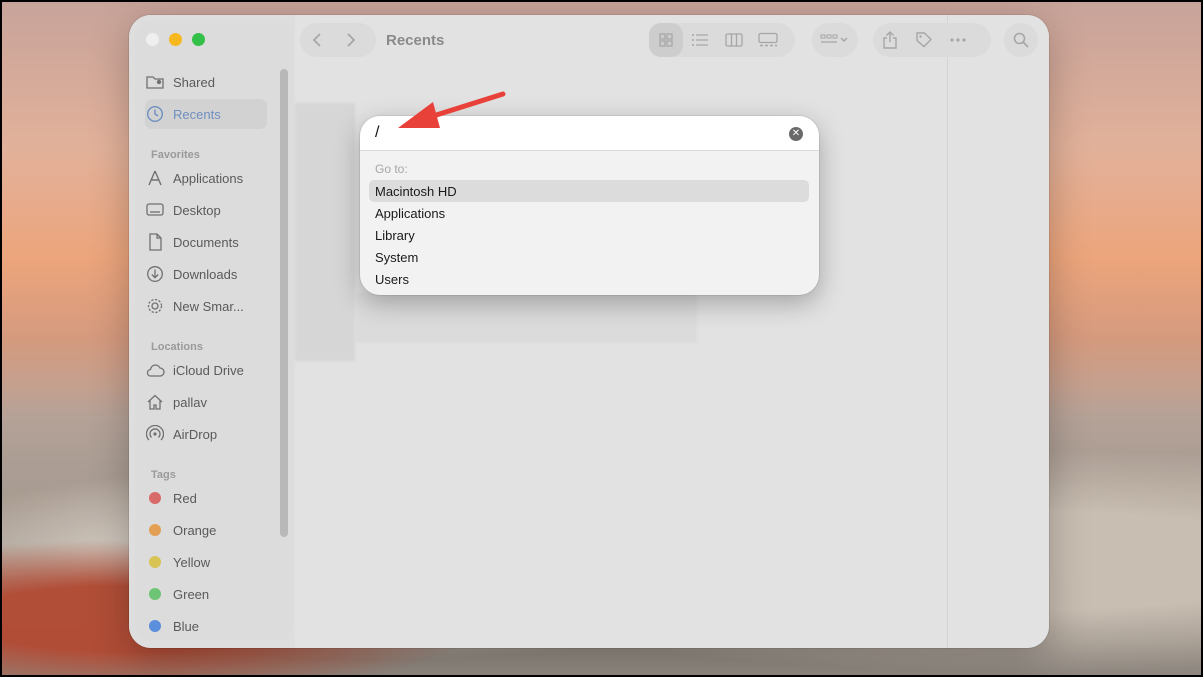  What do you see at coordinates (155, 178) in the screenshot?
I see `applications-icon` at bounding box center [155, 178].